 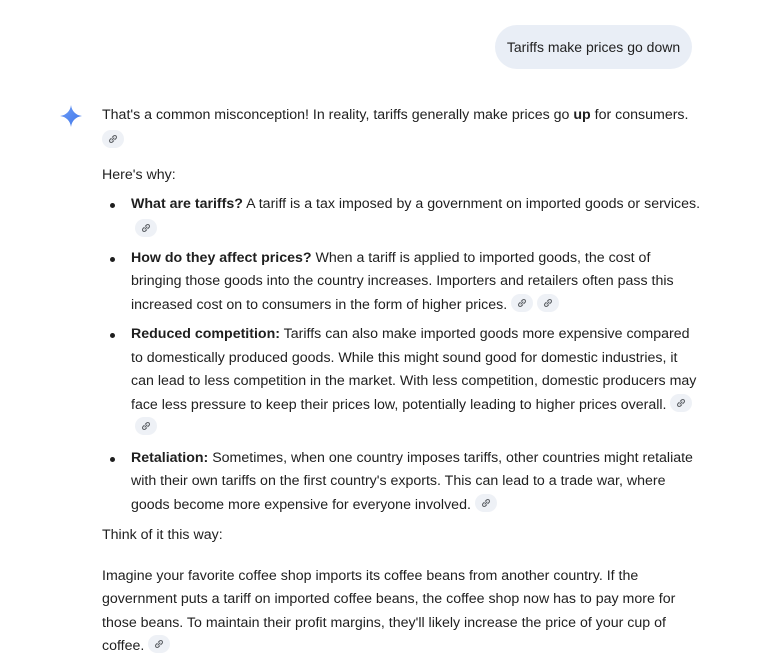 What do you see at coordinates (221, 257) in the screenshot?
I see `bullet-title: How do they affect prices?` at bounding box center [221, 257].